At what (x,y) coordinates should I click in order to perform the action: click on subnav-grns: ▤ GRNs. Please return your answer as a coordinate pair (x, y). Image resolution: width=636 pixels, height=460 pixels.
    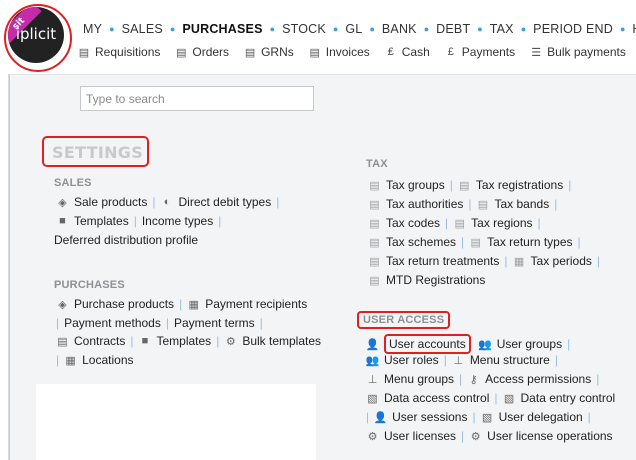
    Looking at the image, I should click on (269, 52).